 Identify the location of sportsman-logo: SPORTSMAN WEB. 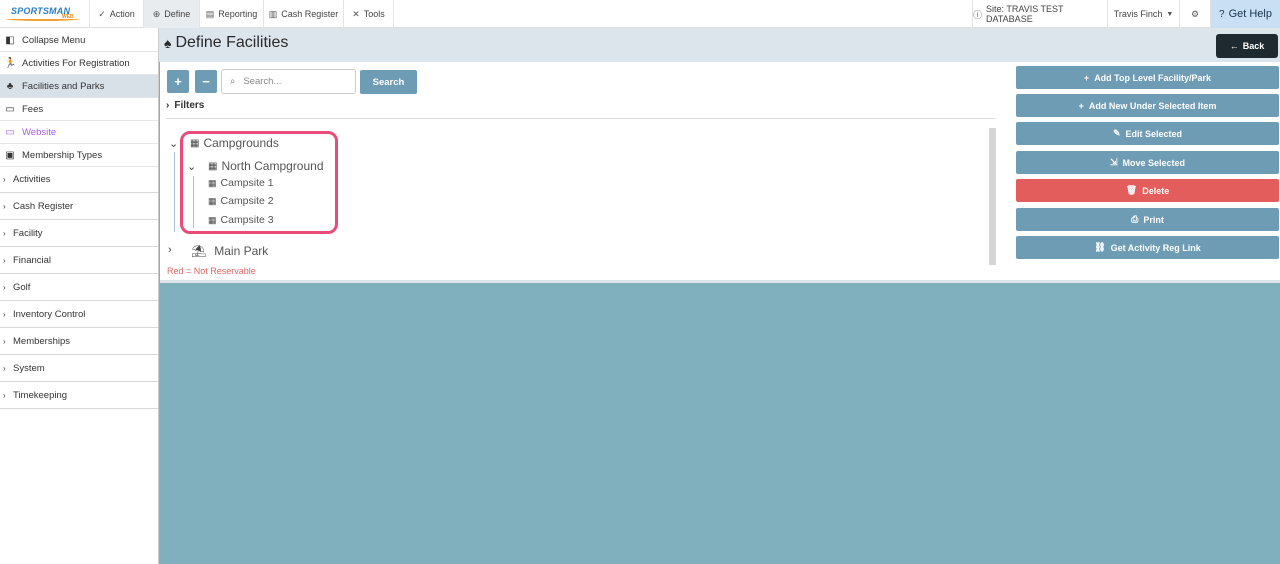
(45, 14).